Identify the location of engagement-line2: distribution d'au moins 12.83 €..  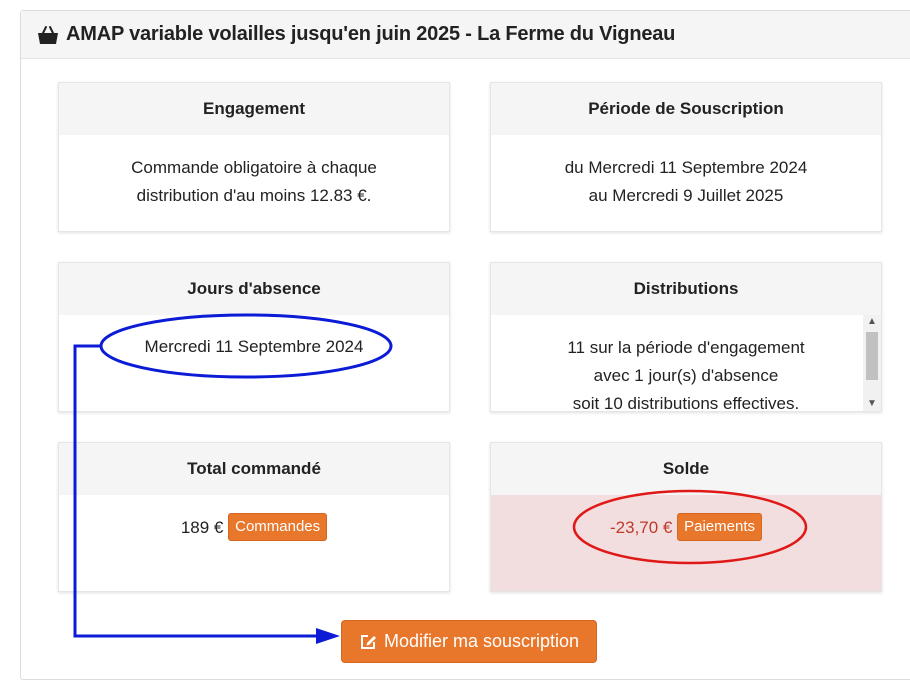
(254, 195).